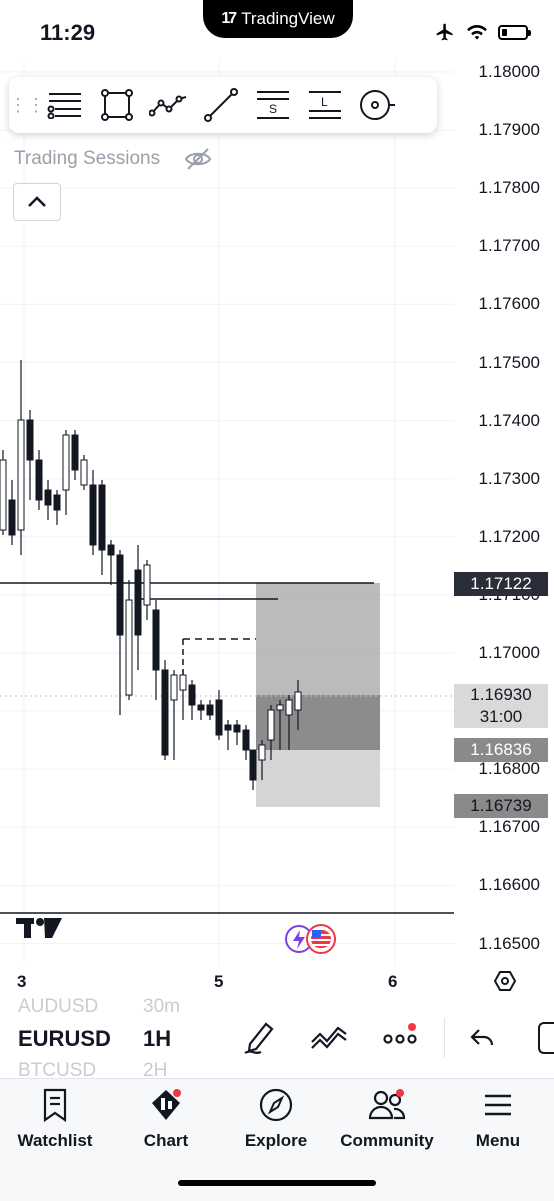 The height and width of the screenshot is (1201, 554). Describe the element at coordinates (329, 1037) in the screenshot. I see `indicators-icon` at that location.